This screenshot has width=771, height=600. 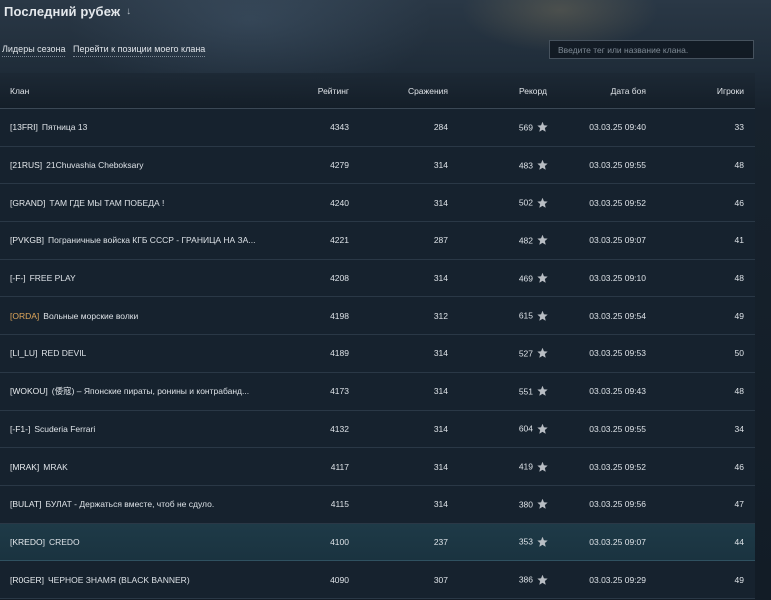 I want to click on clan-cell: [R0GER] ЧЕРНОЕ ЗНАМЯ (BLACK BANNER), so click(x=135, y=580).